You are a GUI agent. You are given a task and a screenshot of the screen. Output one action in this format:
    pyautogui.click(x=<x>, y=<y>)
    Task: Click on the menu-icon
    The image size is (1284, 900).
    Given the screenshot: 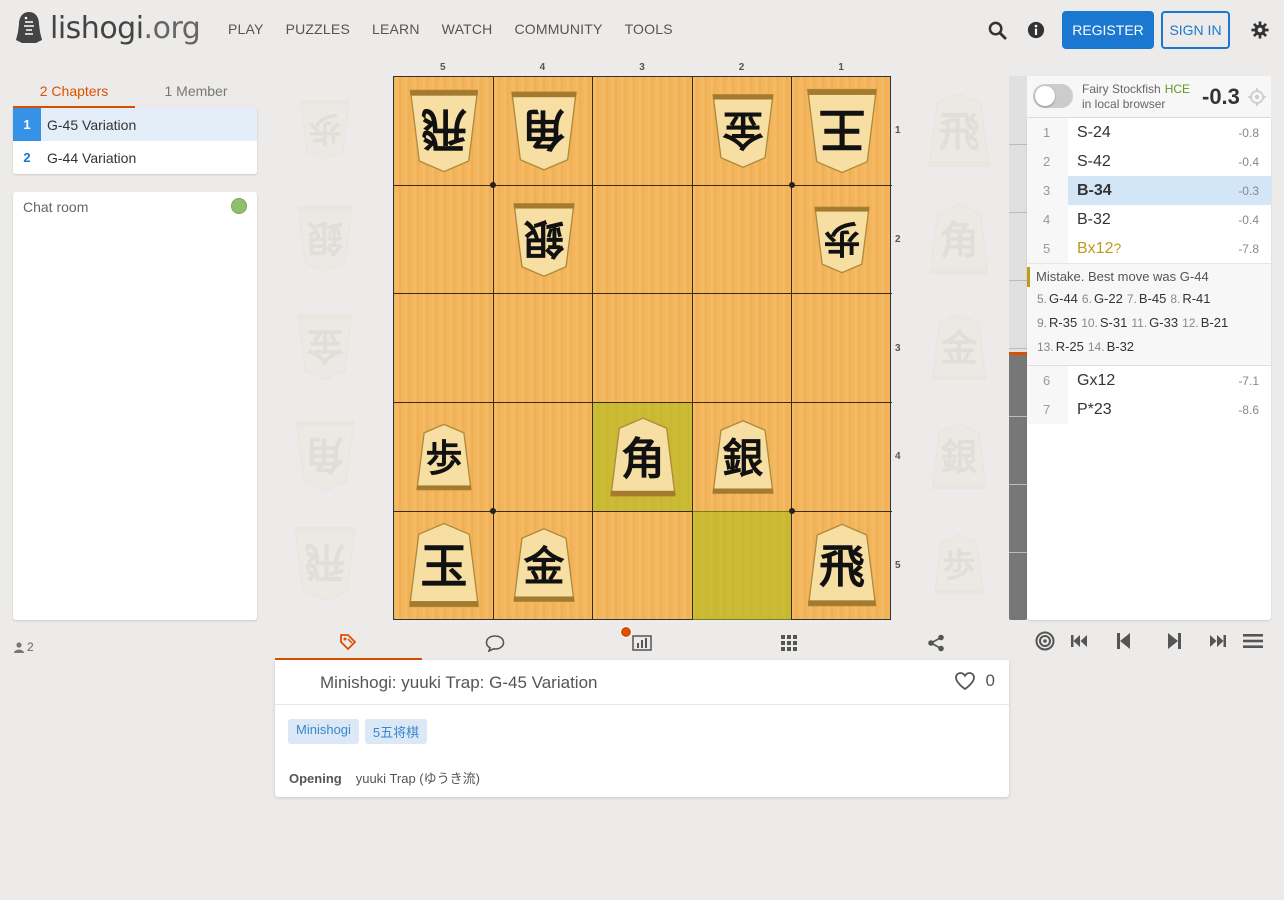 What is the action you would take?
    pyautogui.click(x=1253, y=641)
    